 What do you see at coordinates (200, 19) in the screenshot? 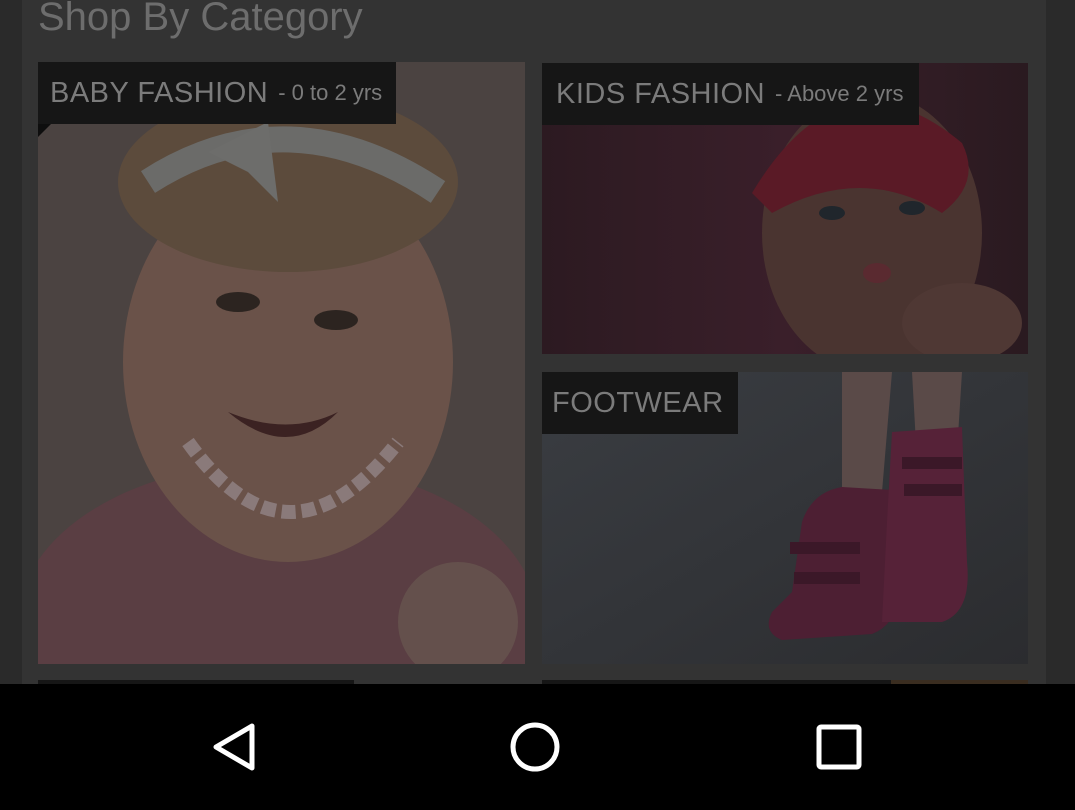
I see `section-title: Shop By Category` at bounding box center [200, 19].